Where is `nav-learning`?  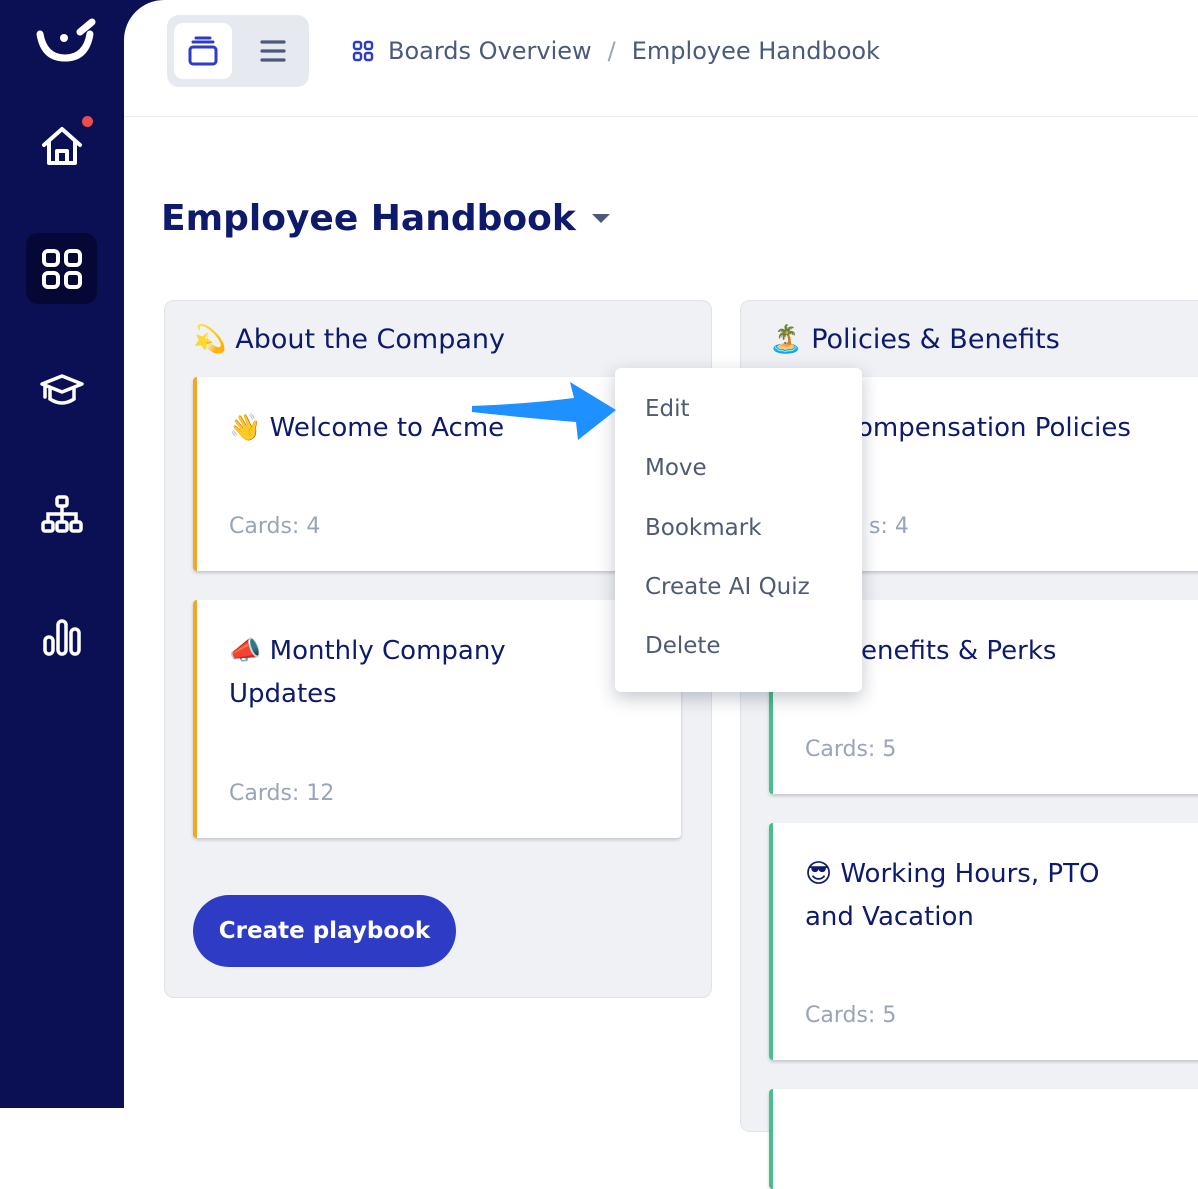 nav-learning is located at coordinates (61, 389).